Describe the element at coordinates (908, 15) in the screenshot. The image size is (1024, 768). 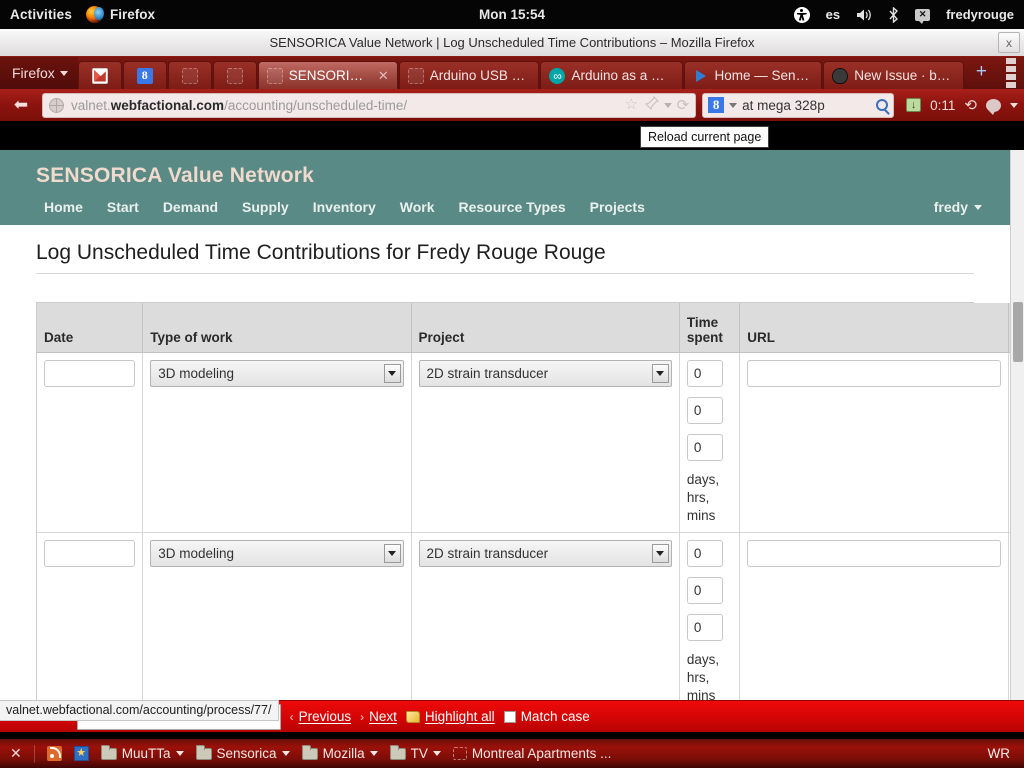
I see `system-tray: es ✕ fredyrouge` at that location.